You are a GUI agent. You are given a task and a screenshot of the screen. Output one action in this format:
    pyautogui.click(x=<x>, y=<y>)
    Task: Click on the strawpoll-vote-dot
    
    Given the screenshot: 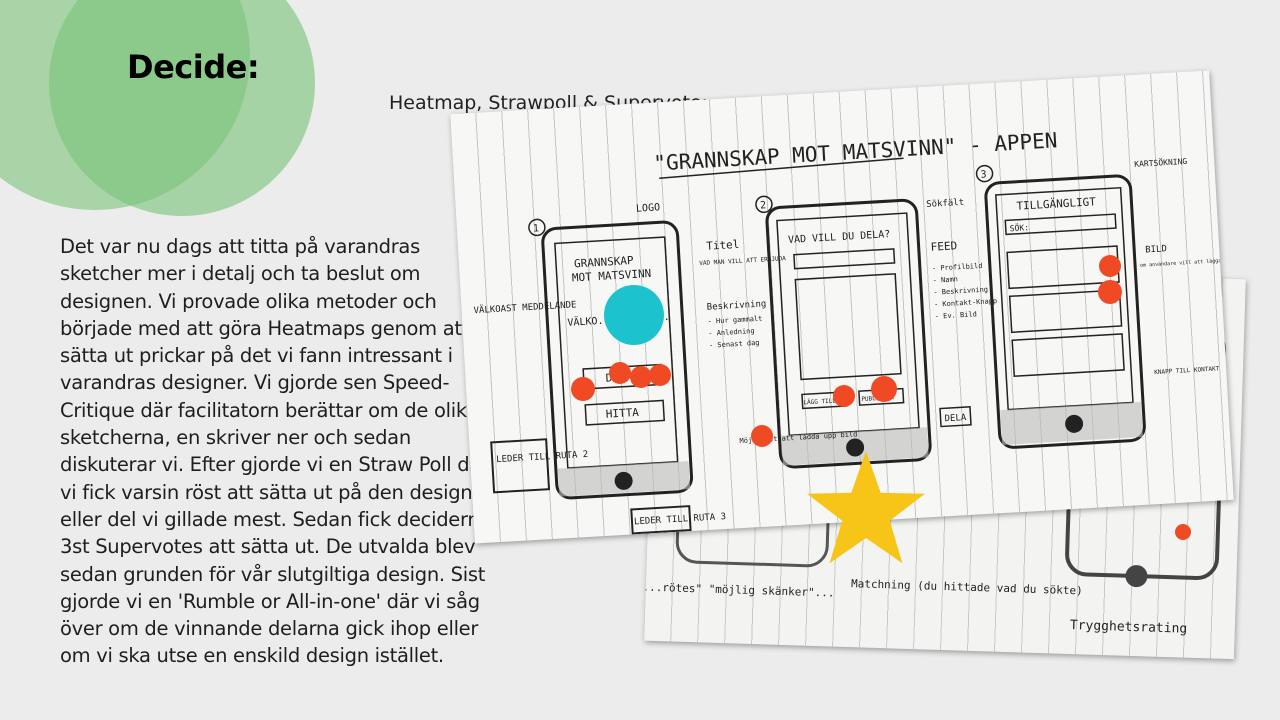 What is the action you would take?
    pyautogui.click(x=634, y=315)
    